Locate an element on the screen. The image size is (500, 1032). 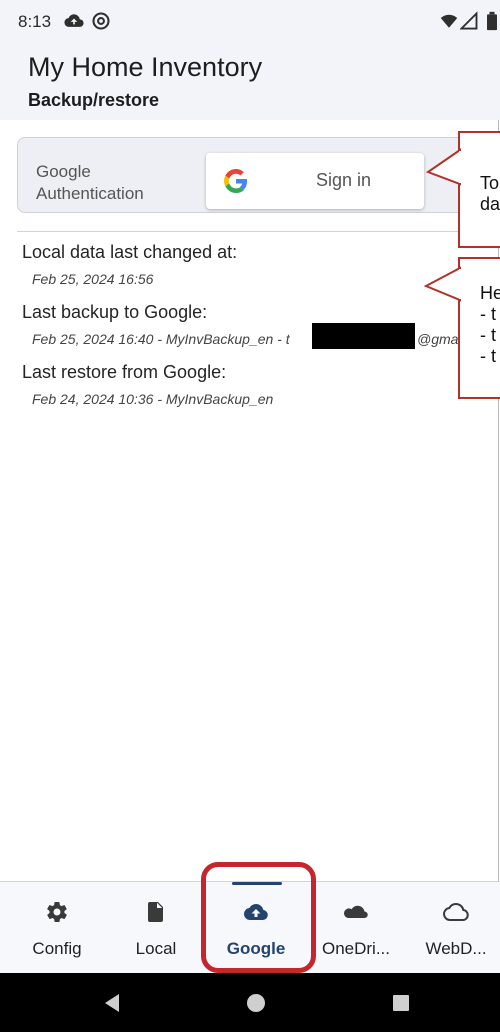
status-time: 8:13 is located at coordinates (35, 21).